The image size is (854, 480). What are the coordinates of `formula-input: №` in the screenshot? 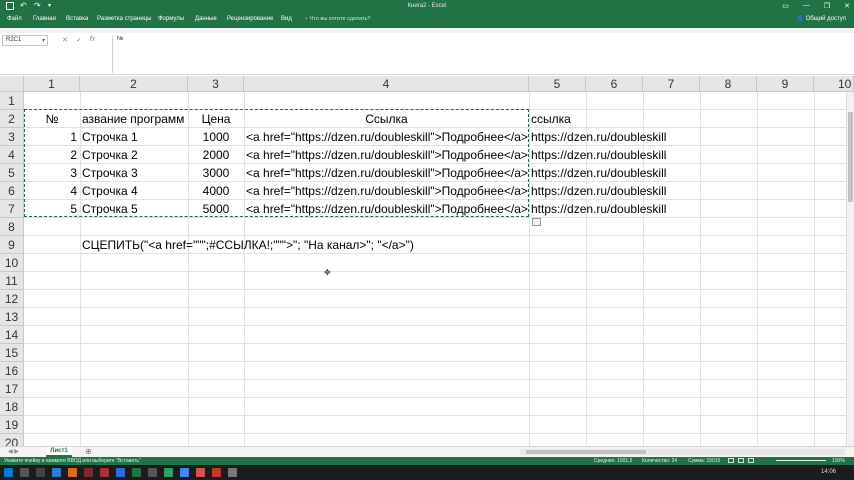 It's located at (482, 54).